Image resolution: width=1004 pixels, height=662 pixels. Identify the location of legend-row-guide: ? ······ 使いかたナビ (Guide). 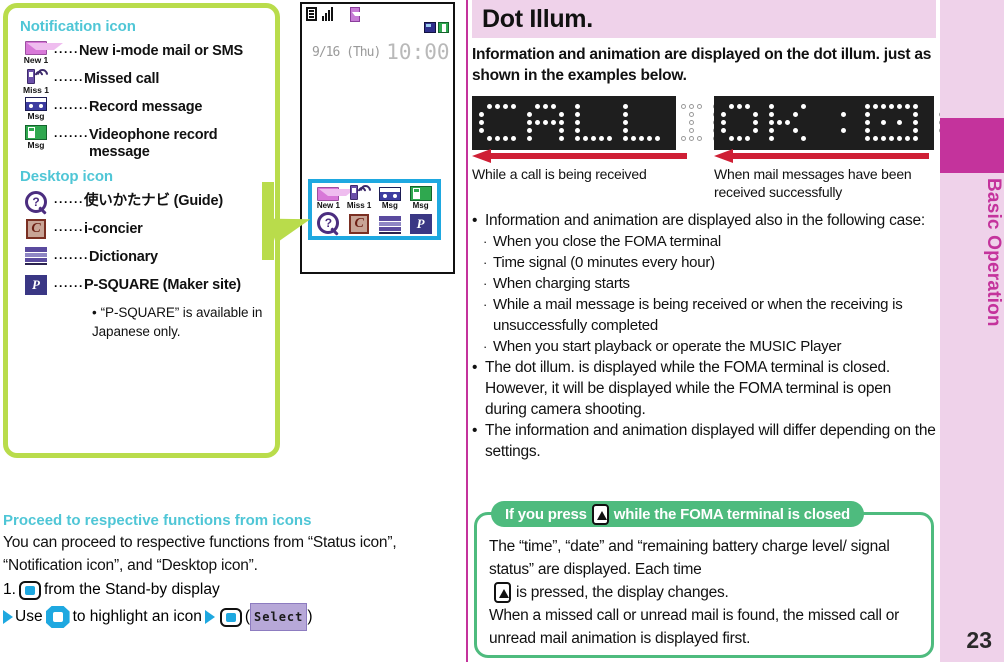
(141, 203).